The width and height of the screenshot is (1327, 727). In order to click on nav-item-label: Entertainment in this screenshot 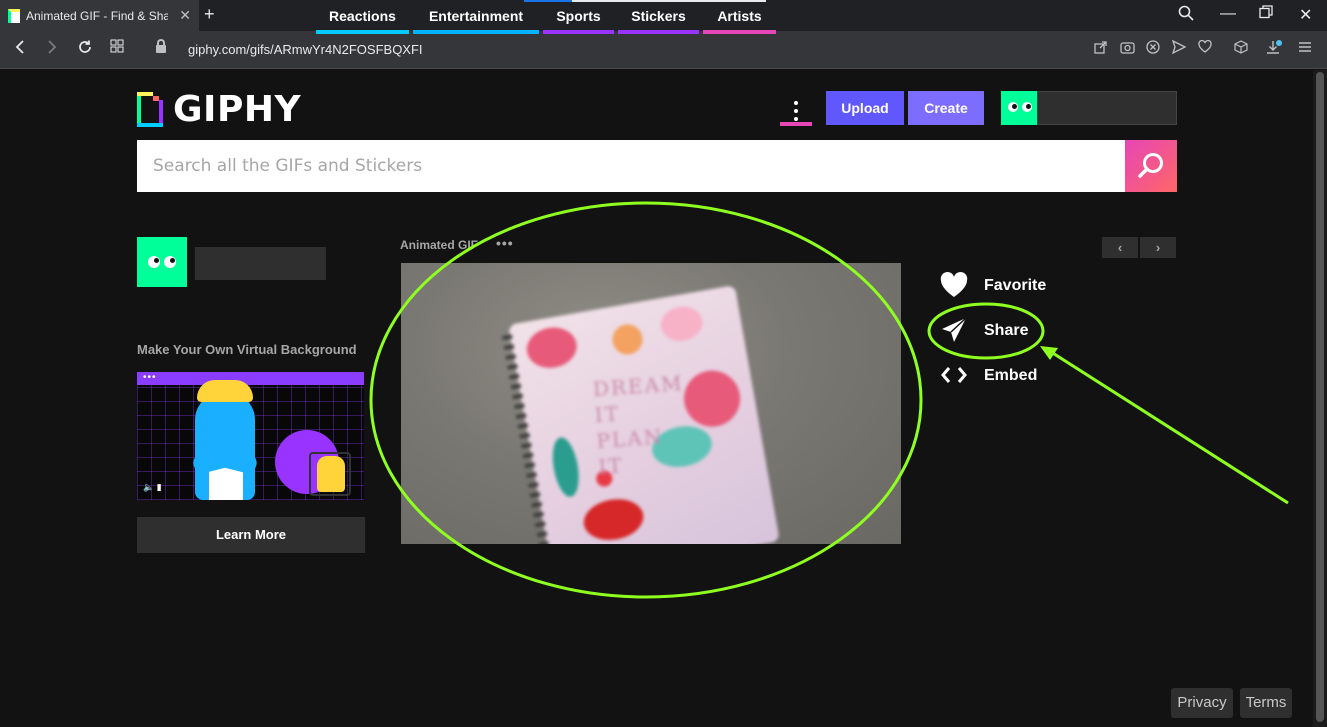, I will do `click(476, 16)`.